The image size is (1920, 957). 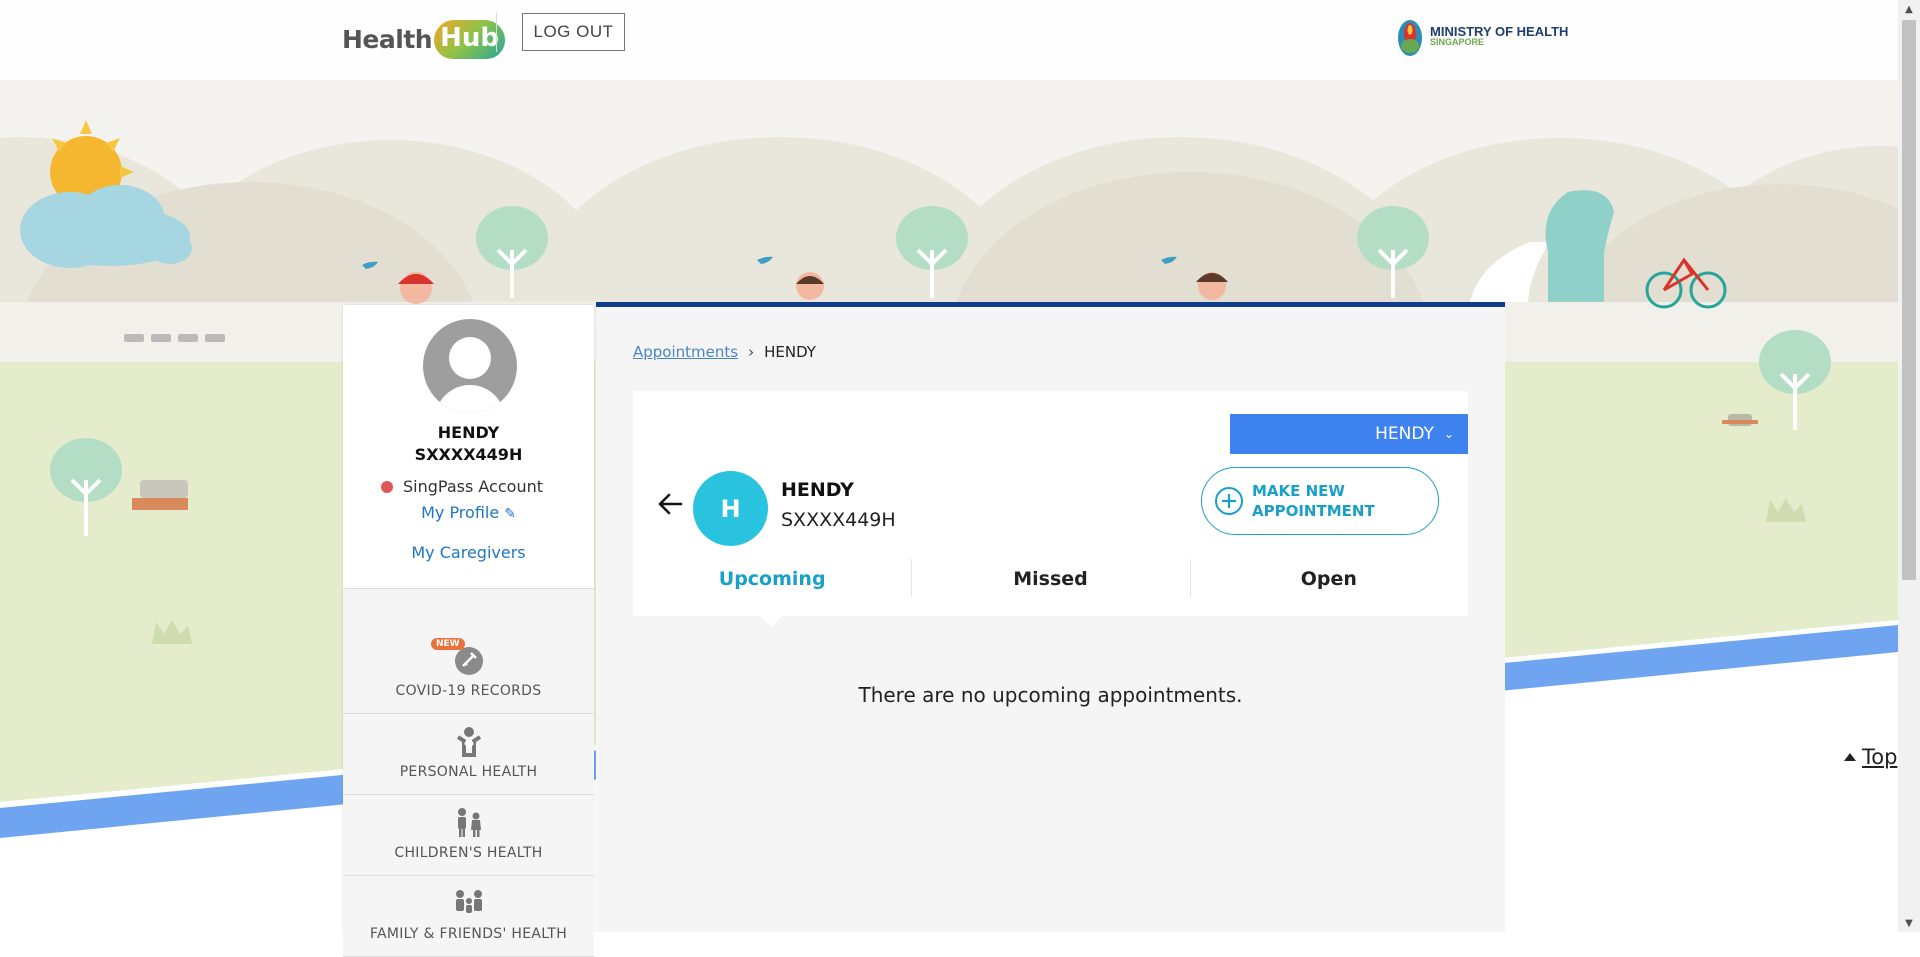 What do you see at coordinates (460, 512) in the screenshot?
I see `my-profile-label: My Profile` at bounding box center [460, 512].